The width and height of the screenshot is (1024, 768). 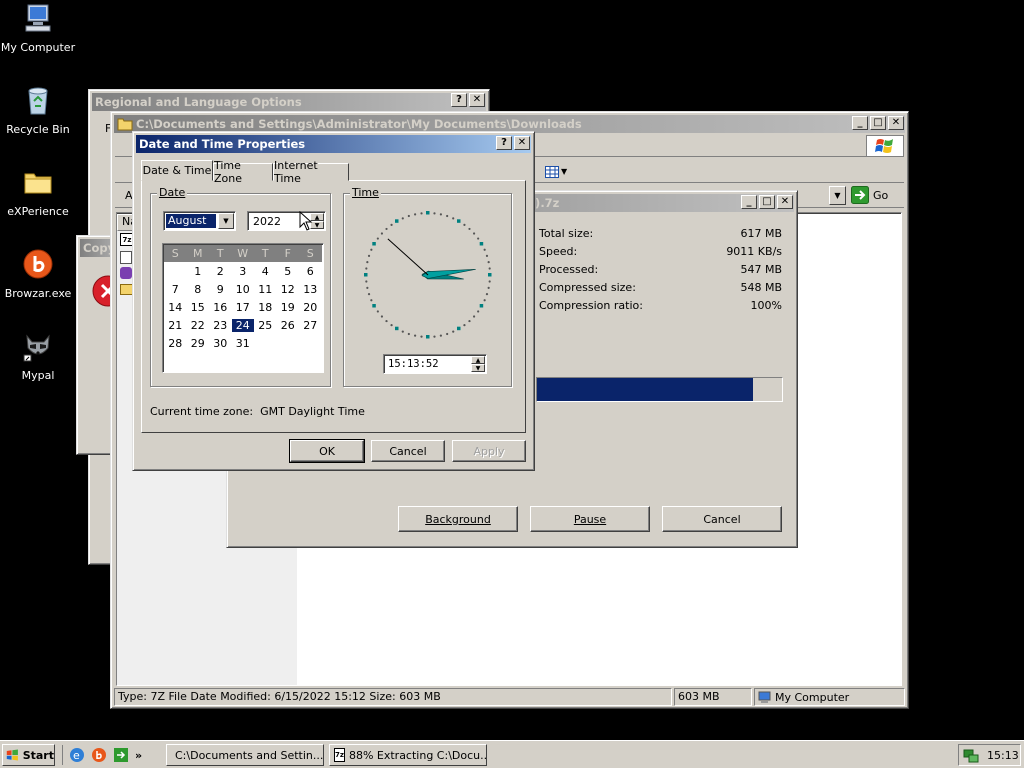 What do you see at coordinates (265, 271) in the screenshot?
I see `calendar-day: 4` at bounding box center [265, 271].